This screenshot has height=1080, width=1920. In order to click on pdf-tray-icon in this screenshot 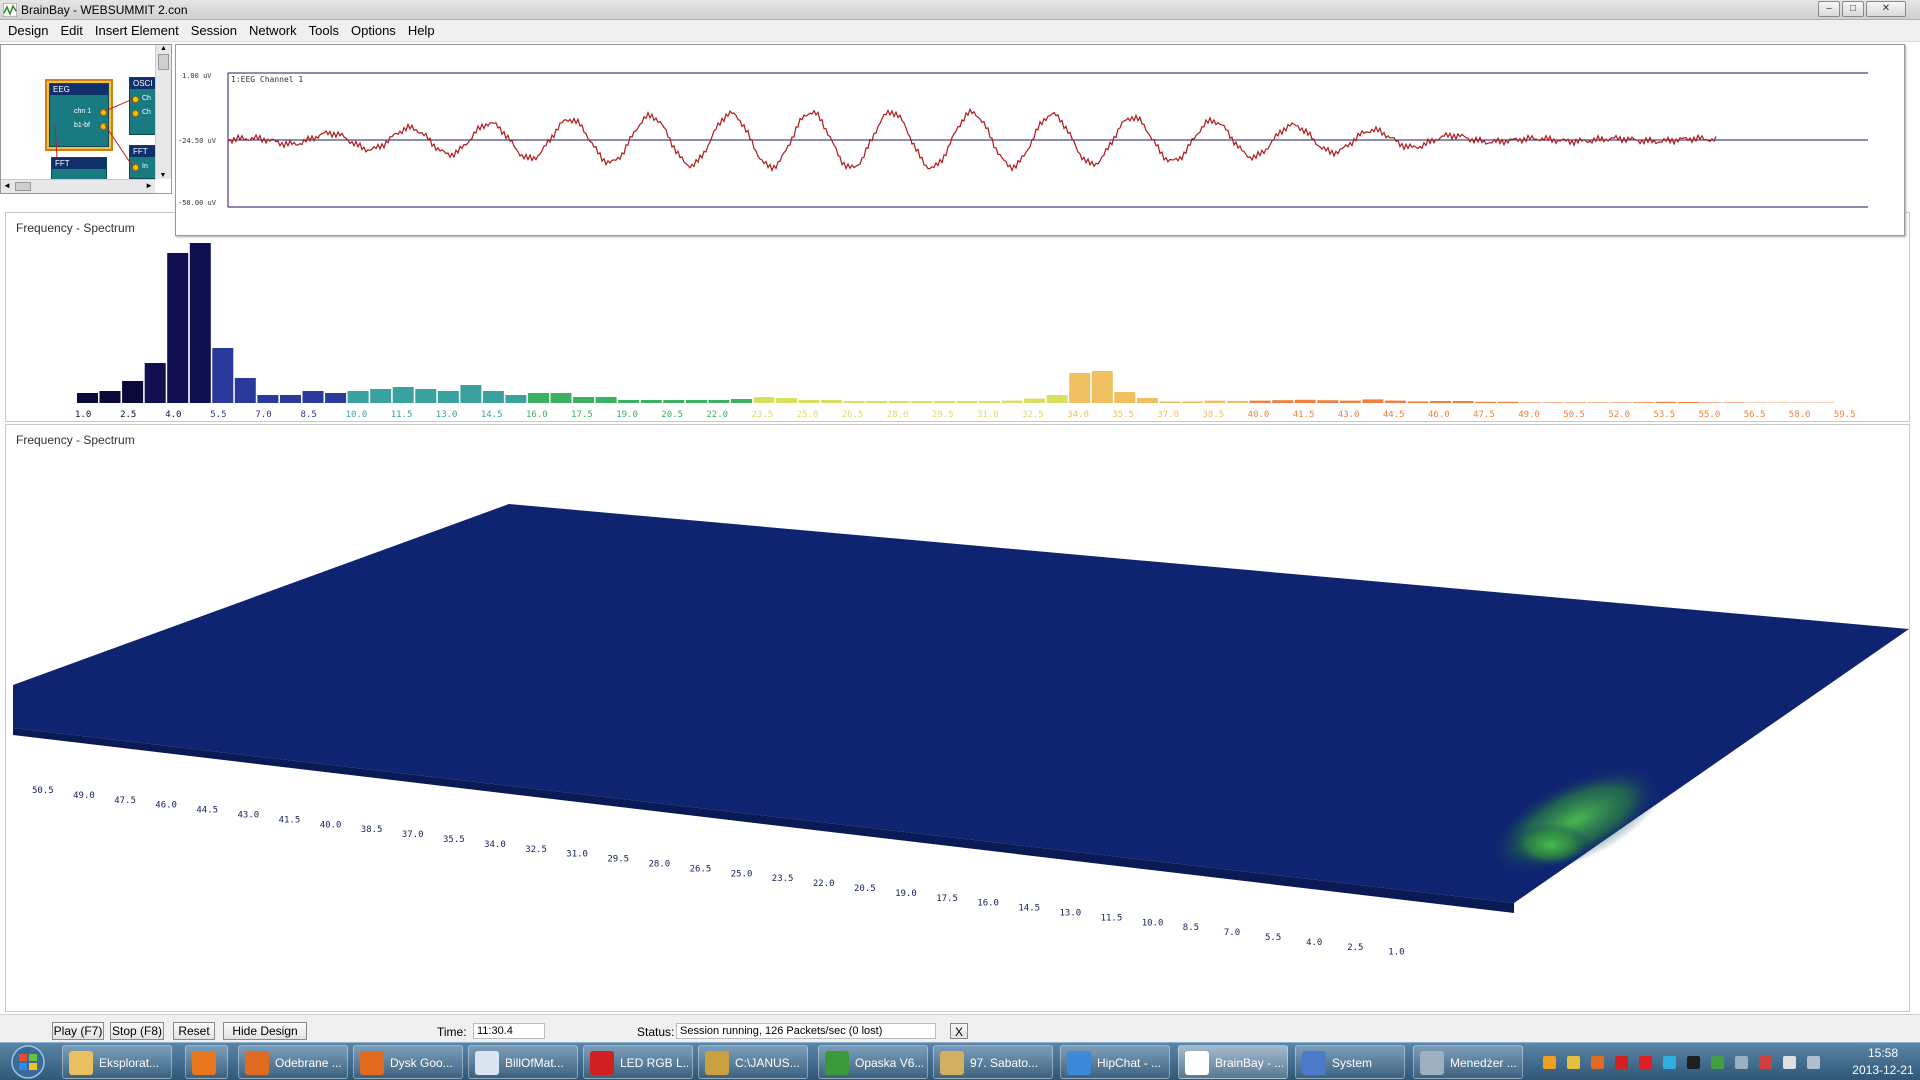, I will do `click(1621, 1062)`.